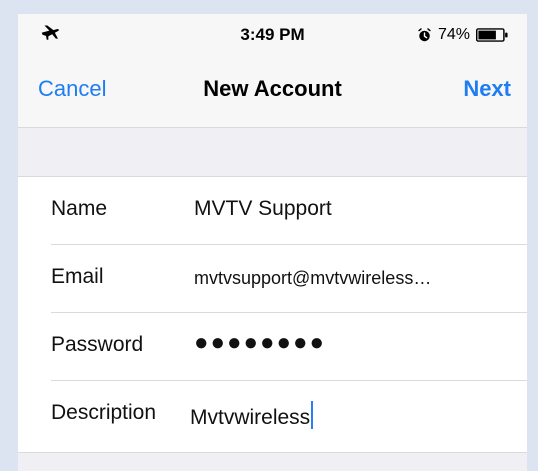  I want to click on name-field: MVTV Support, so click(263, 209).